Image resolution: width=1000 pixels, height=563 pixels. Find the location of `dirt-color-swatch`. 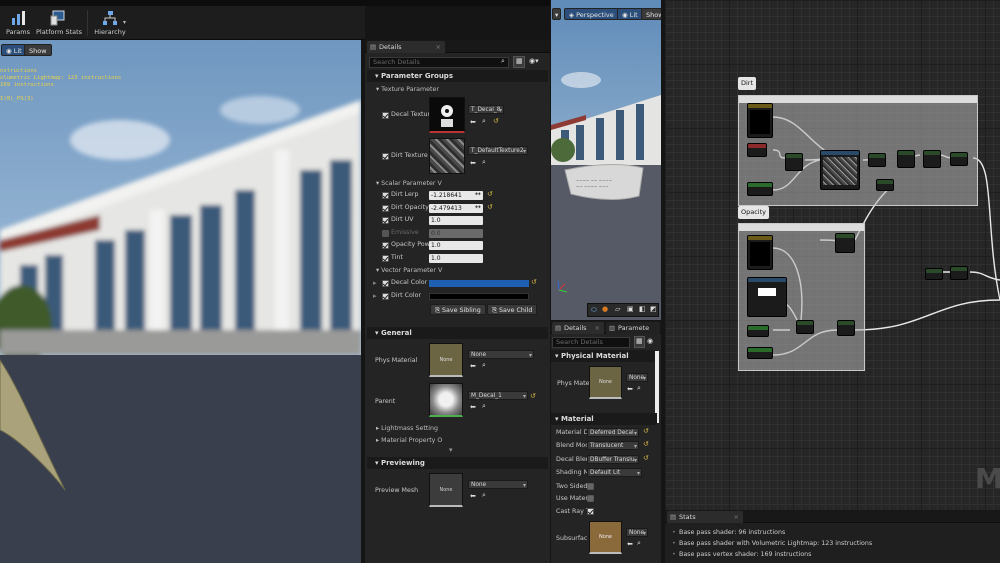

dirt-color-swatch is located at coordinates (479, 296).